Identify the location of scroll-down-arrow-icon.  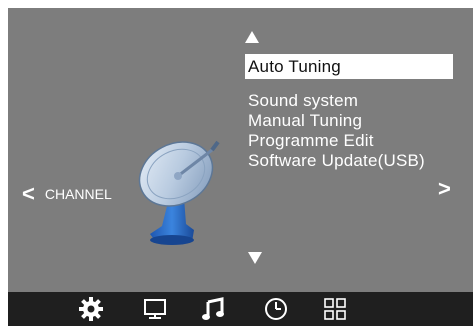
(255, 258).